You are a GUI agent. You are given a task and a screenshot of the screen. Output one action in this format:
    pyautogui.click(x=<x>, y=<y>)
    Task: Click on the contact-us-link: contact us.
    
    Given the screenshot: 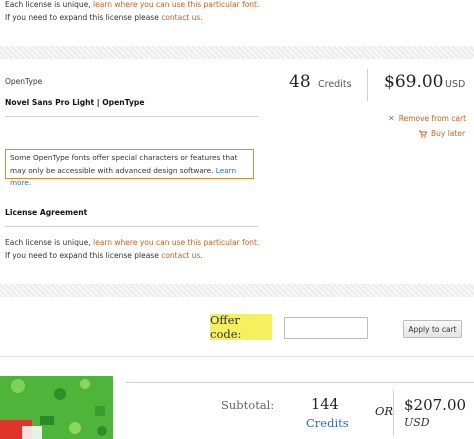 What is the action you would take?
    pyautogui.click(x=182, y=17)
    